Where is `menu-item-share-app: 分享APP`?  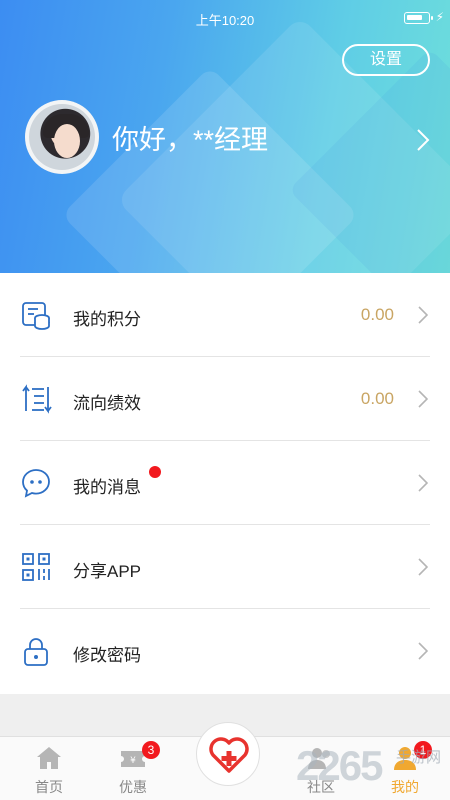 menu-item-share-app: 分享APP is located at coordinates (225, 567).